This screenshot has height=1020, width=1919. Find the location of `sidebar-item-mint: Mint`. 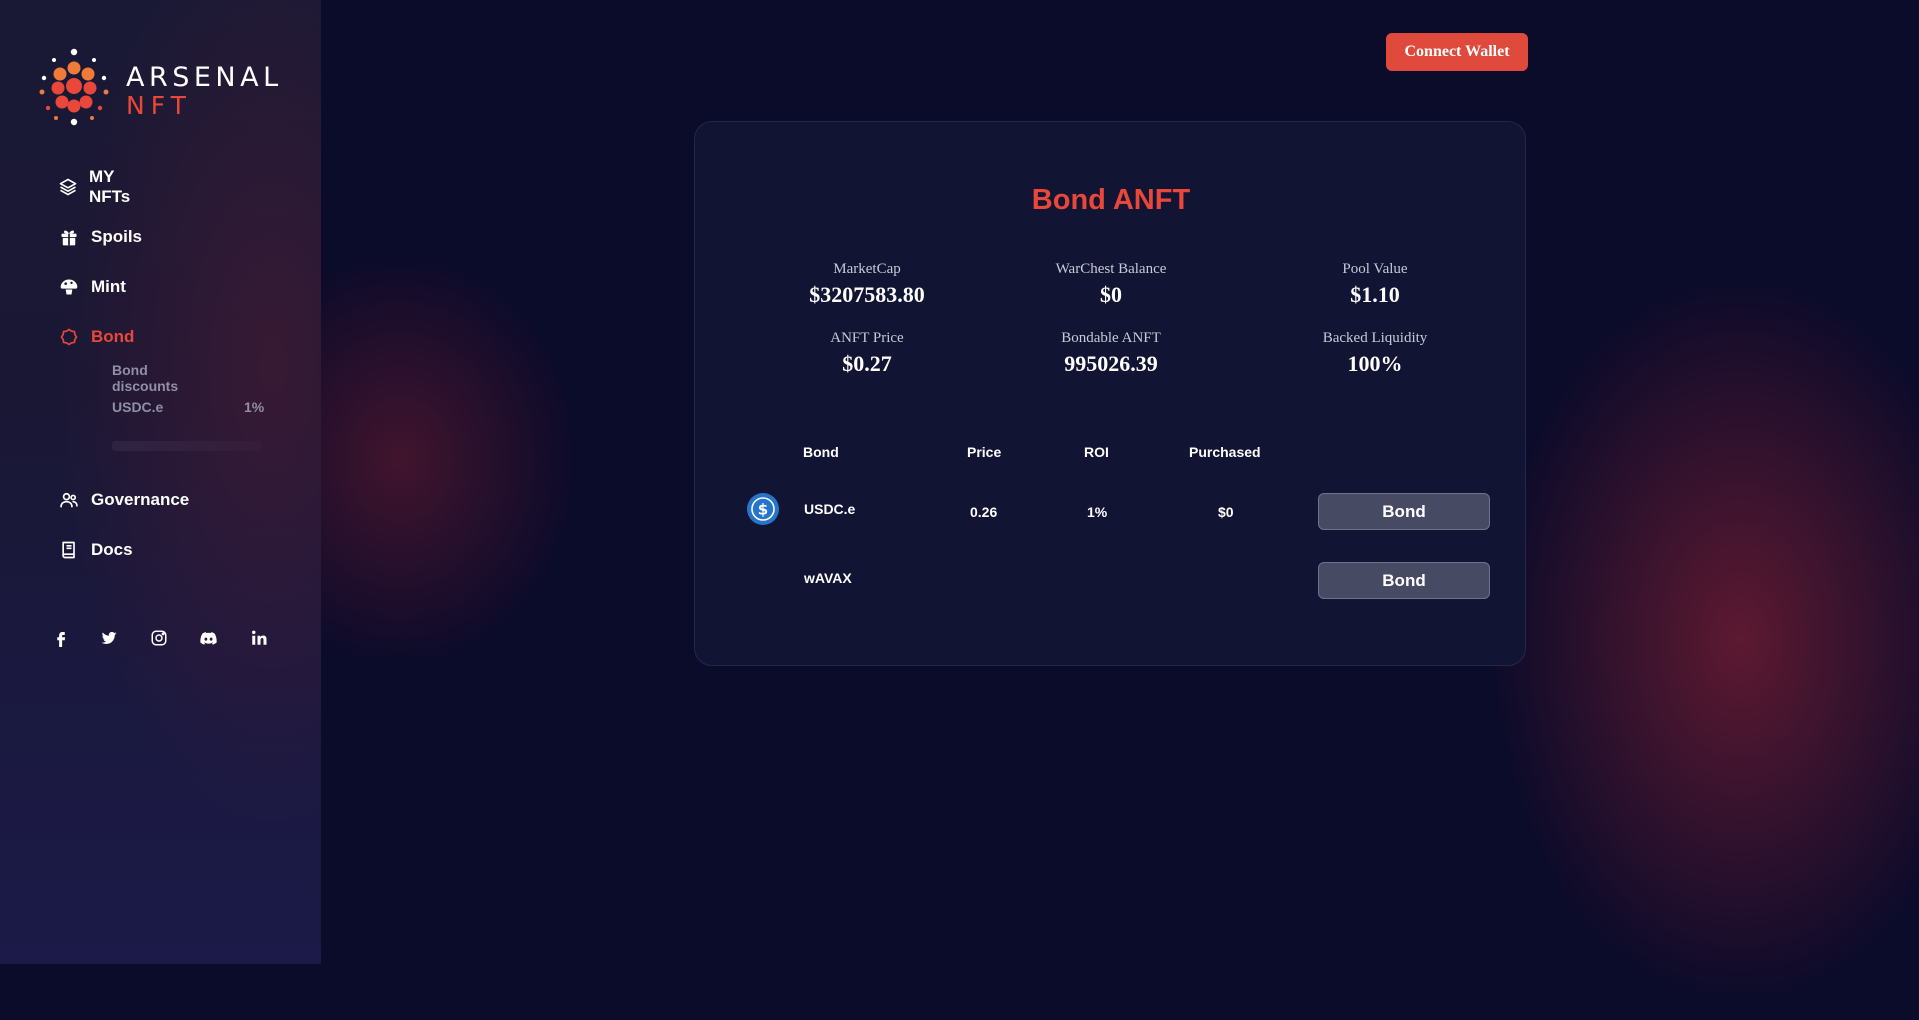

sidebar-item-mint: Mint is located at coordinates (92, 287).